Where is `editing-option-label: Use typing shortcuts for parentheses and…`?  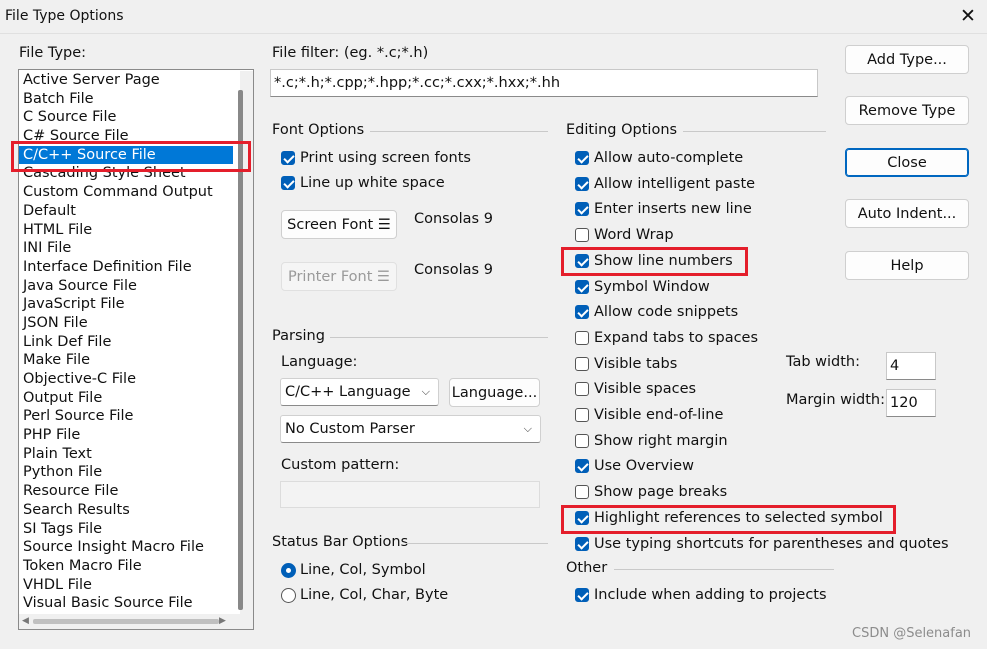
editing-option-label: Use typing shortcuts for parentheses and… is located at coordinates (771, 543).